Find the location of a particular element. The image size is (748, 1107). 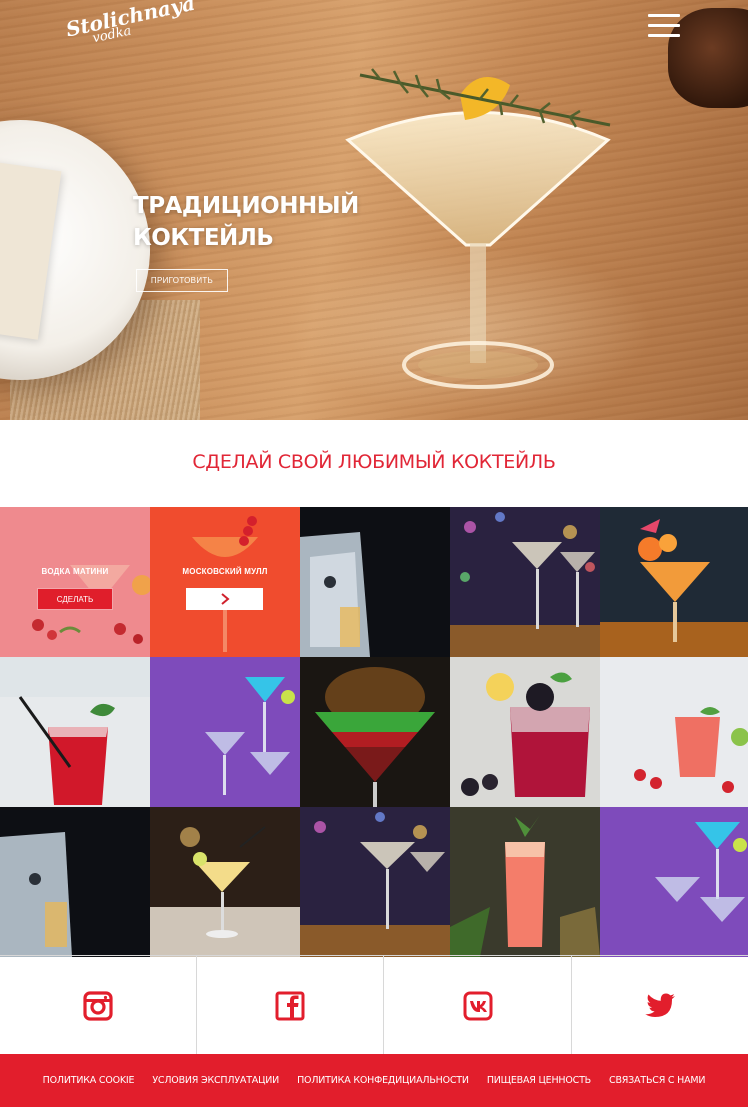

chevron-right-icon is located at coordinates (225, 599).